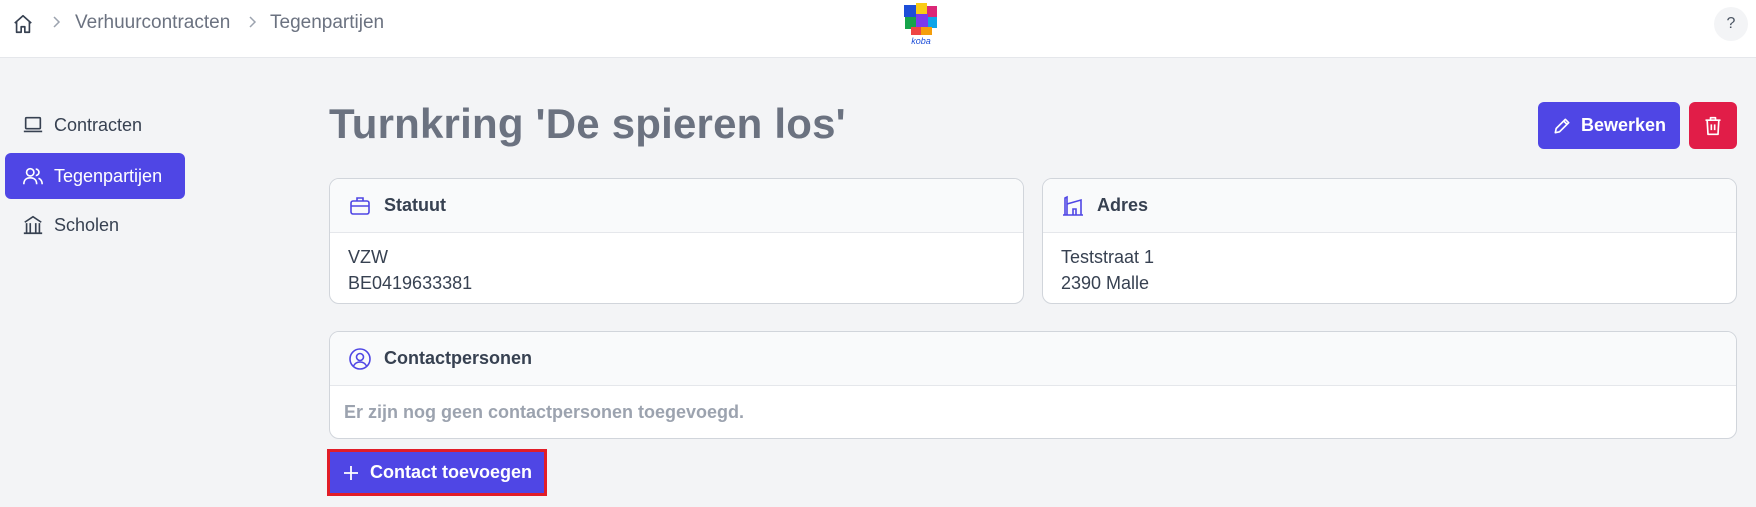 The height and width of the screenshot is (507, 1756). I want to click on sidebar-item-scholen: Scholen, so click(95, 225).